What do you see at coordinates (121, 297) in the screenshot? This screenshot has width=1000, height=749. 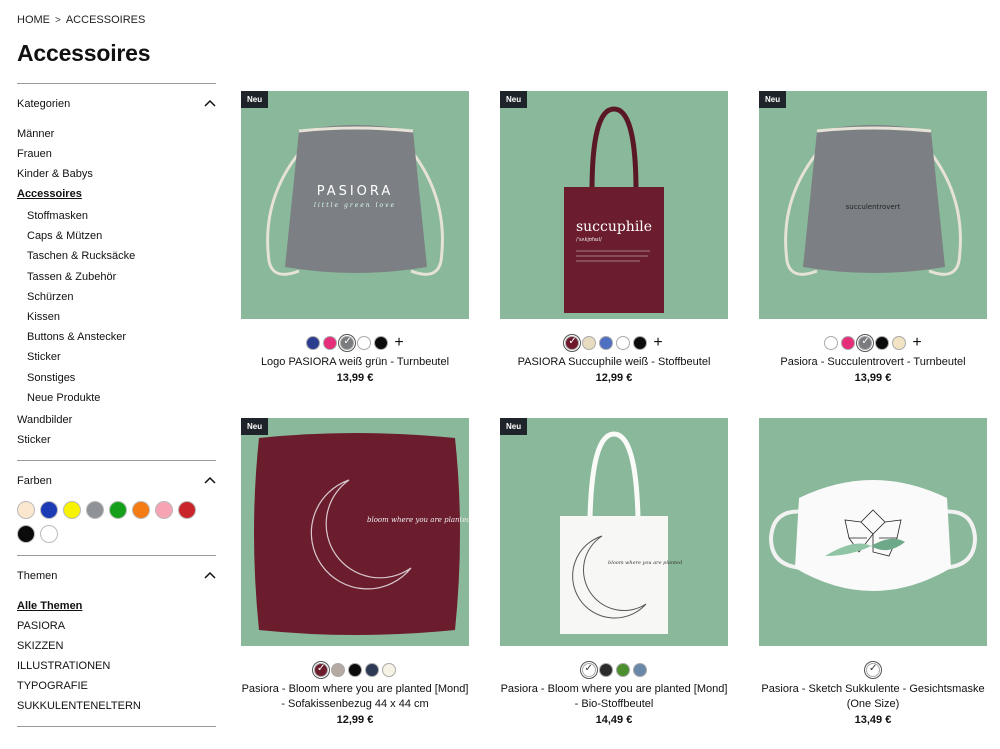 I see `subcategory-item: Schürzen` at bounding box center [121, 297].